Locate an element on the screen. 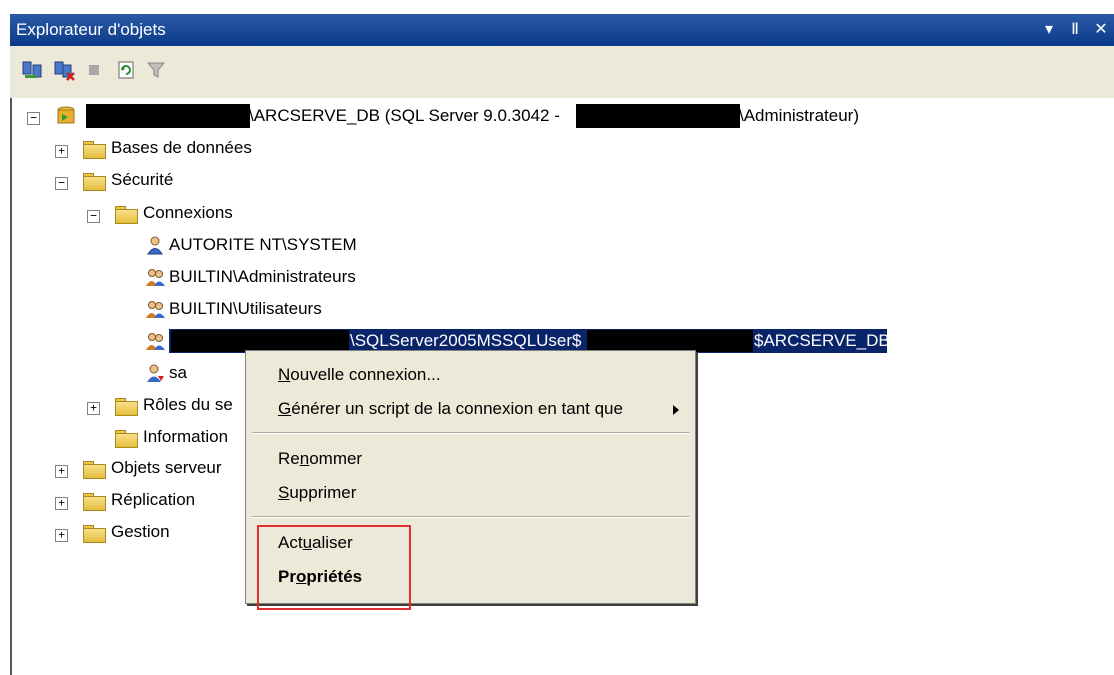 The image size is (1114, 675). window-controls: ▾ Ⅱ ✕ is located at coordinates (1075, 29).